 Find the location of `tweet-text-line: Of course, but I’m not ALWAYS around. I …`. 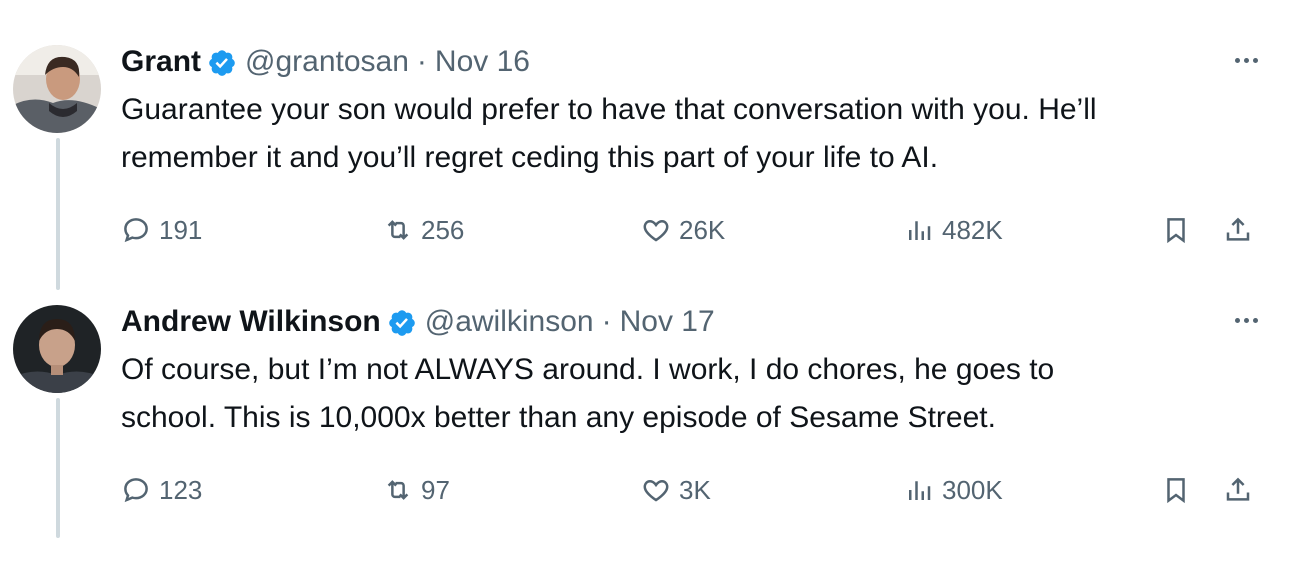

tweet-text-line: Of course, but I’m not ALWAYS around. I … is located at coordinates (588, 369).